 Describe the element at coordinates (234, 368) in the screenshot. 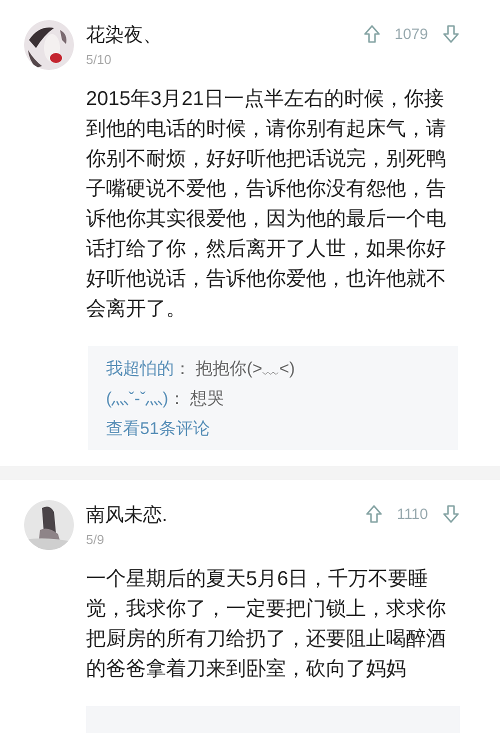

I see `reply-text: ： 抱抱你(>﹏<)` at that location.